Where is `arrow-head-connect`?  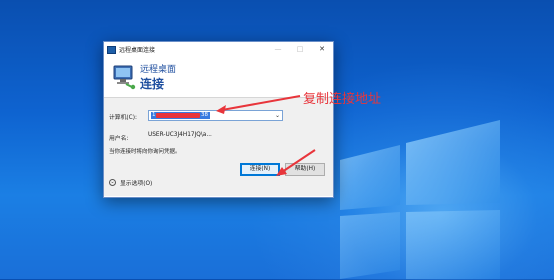 arrow-head-connect is located at coordinates (281, 171).